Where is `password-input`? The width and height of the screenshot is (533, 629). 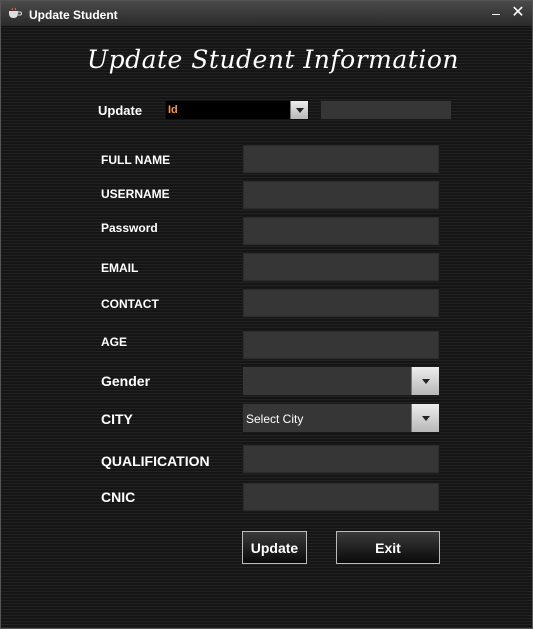
password-input is located at coordinates (341, 231).